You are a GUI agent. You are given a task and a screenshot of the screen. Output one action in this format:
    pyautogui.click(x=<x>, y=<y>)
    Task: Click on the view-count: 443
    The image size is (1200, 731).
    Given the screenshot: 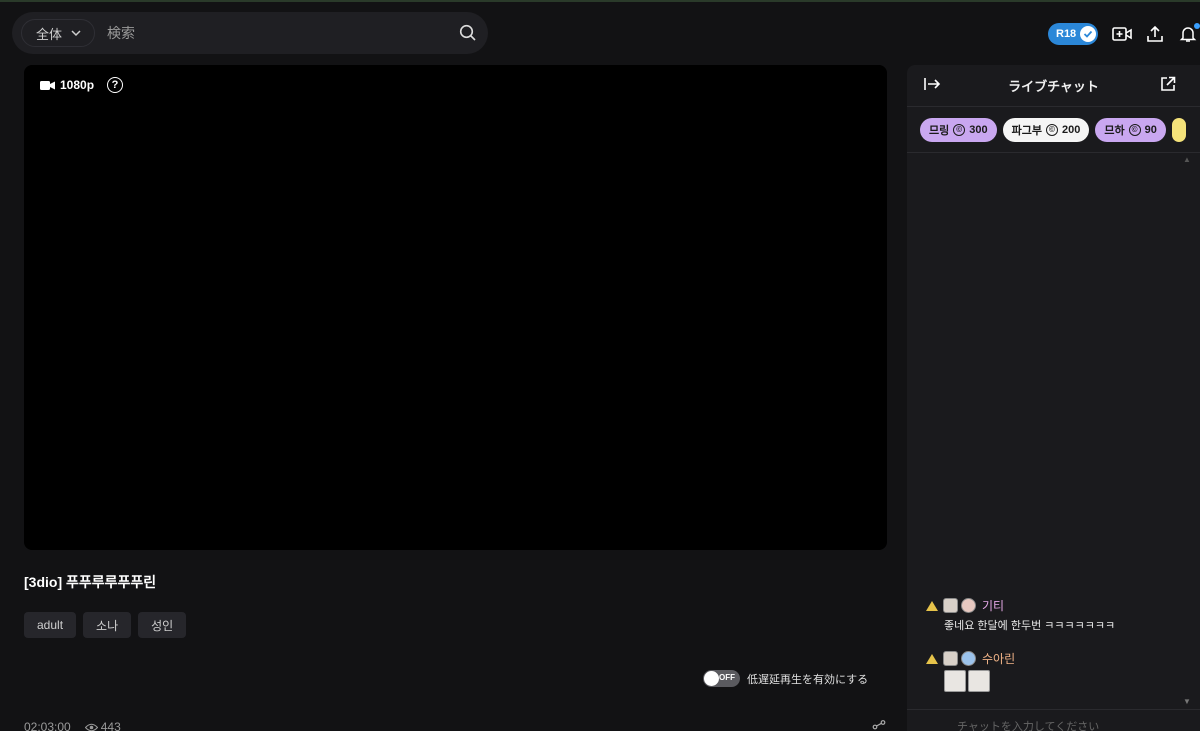 What is the action you would take?
    pyautogui.click(x=102, y=725)
    